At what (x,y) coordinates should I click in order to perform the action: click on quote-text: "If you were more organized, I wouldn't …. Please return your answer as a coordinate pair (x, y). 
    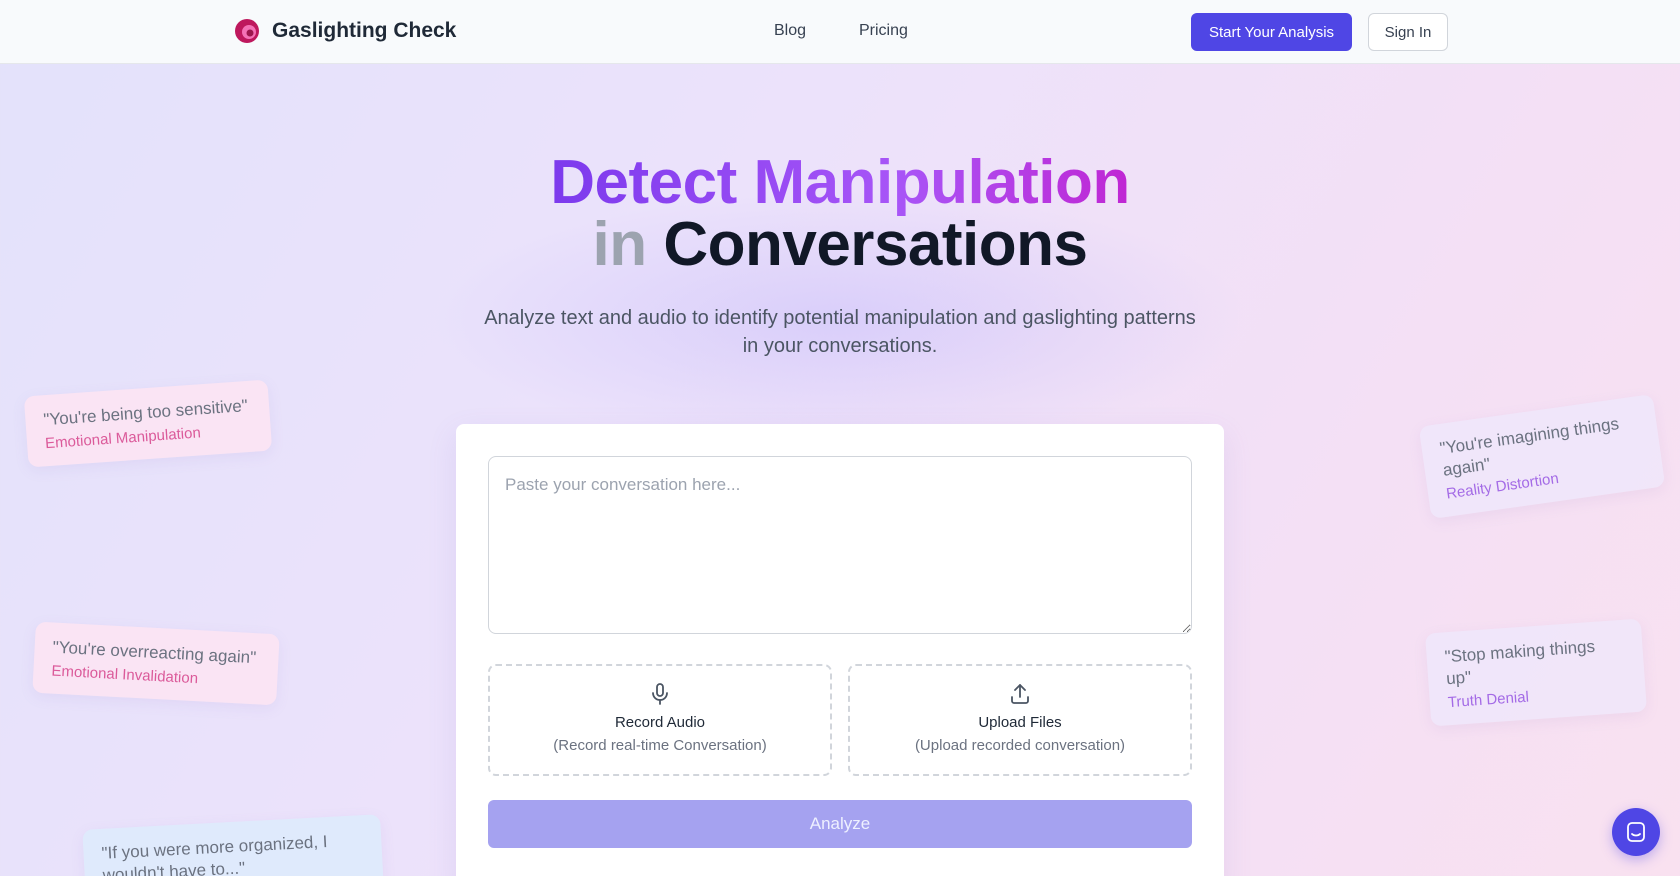
    Looking at the image, I should click on (214, 854).